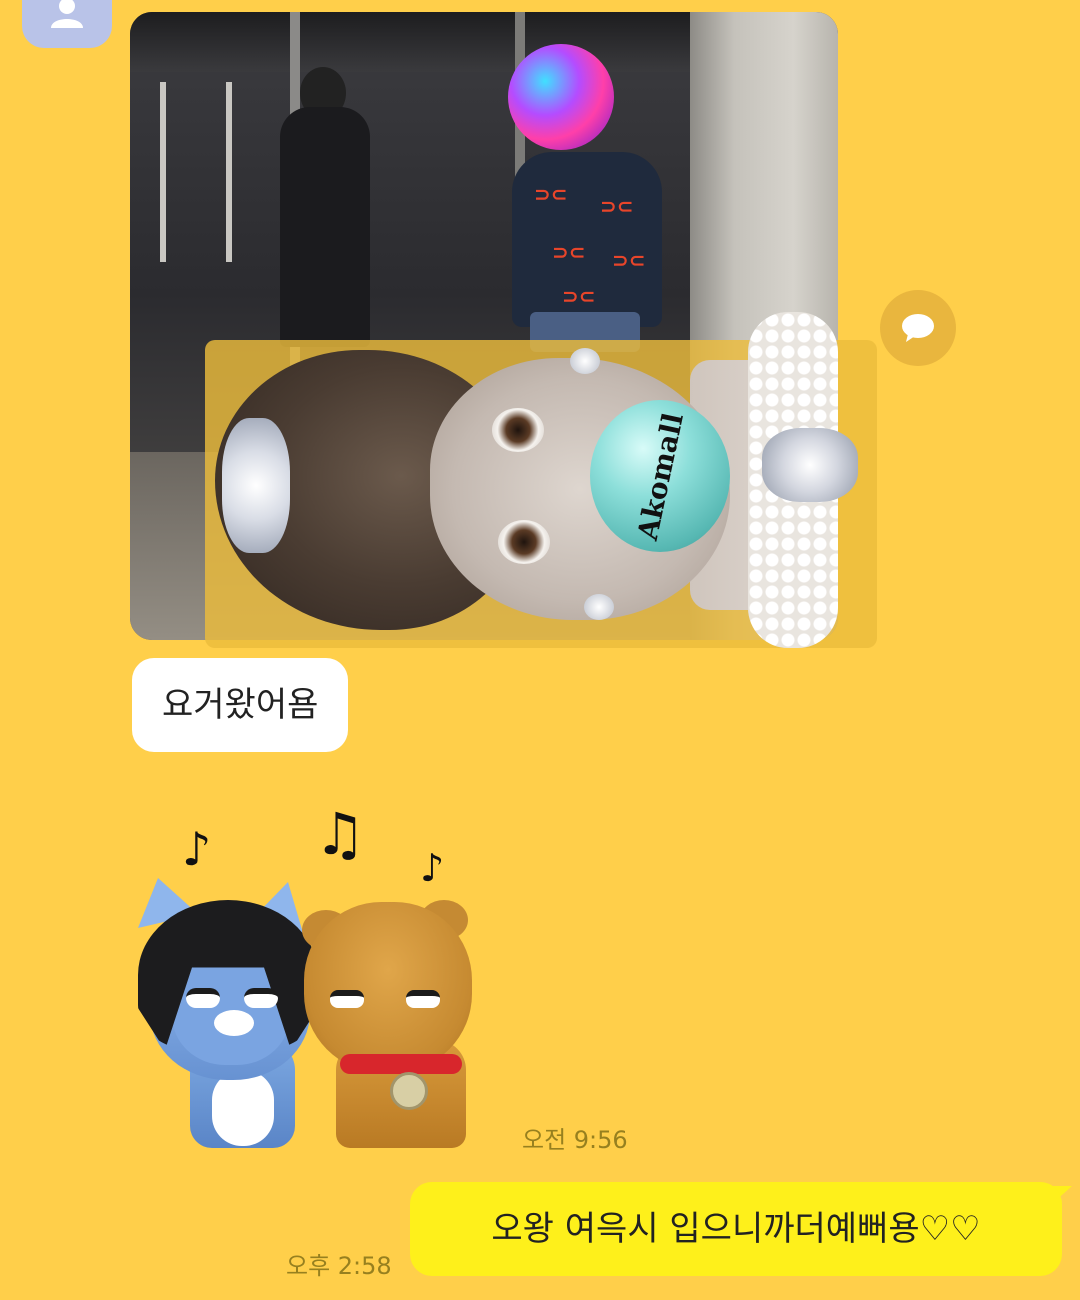 The height and width of the screenshot is (1300, 1080). Describe the element at coordinates (339, 1266) in the screenshot. I see `sent-timestamp: 오후 2:58` at that location.